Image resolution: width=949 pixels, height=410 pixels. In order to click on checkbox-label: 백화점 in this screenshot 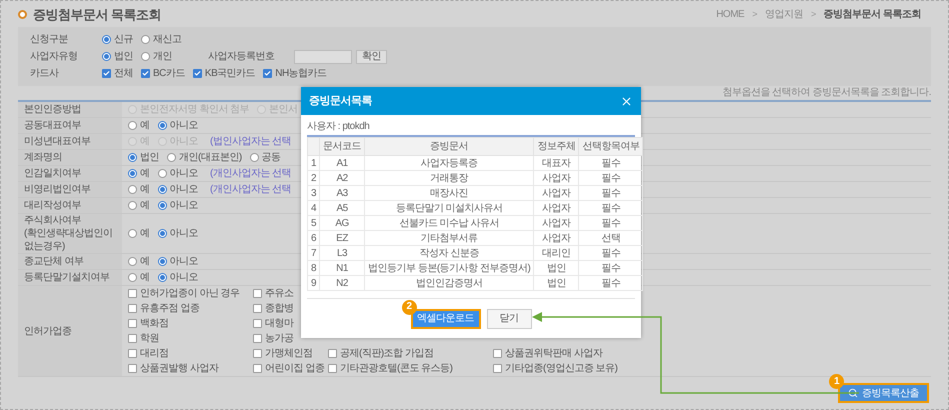, I will do `click(154, 323)`.